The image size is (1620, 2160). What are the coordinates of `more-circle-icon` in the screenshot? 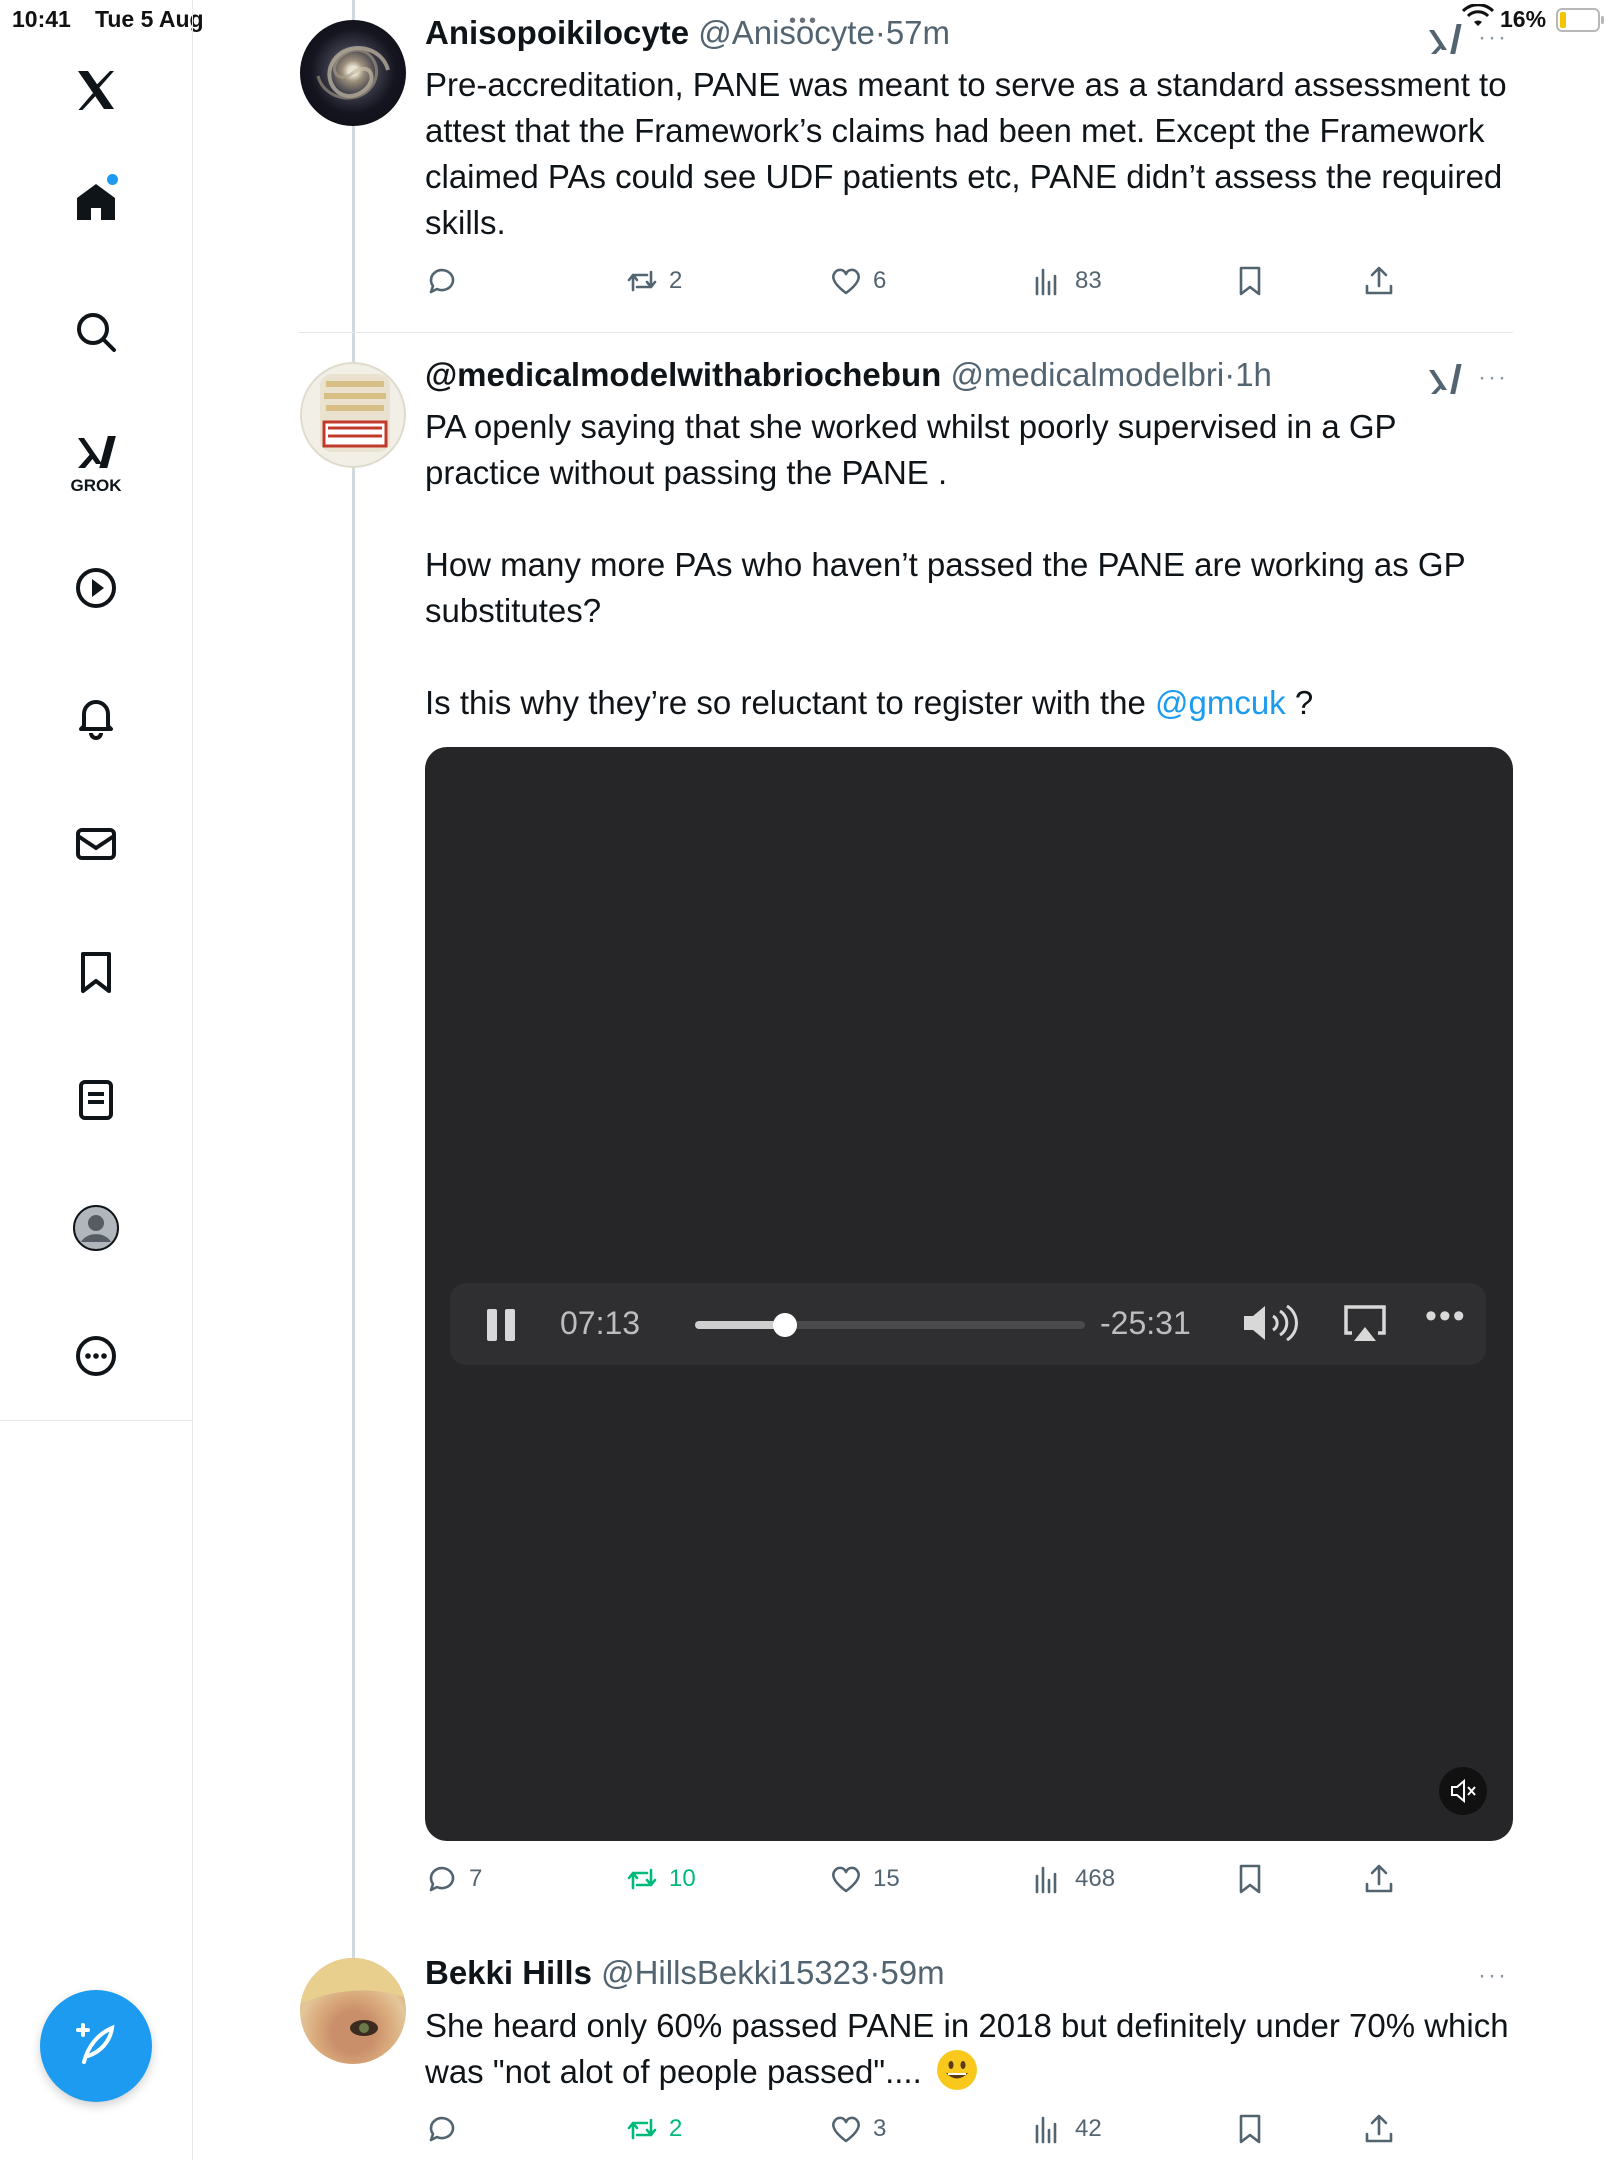 It's located at (96, 1356).